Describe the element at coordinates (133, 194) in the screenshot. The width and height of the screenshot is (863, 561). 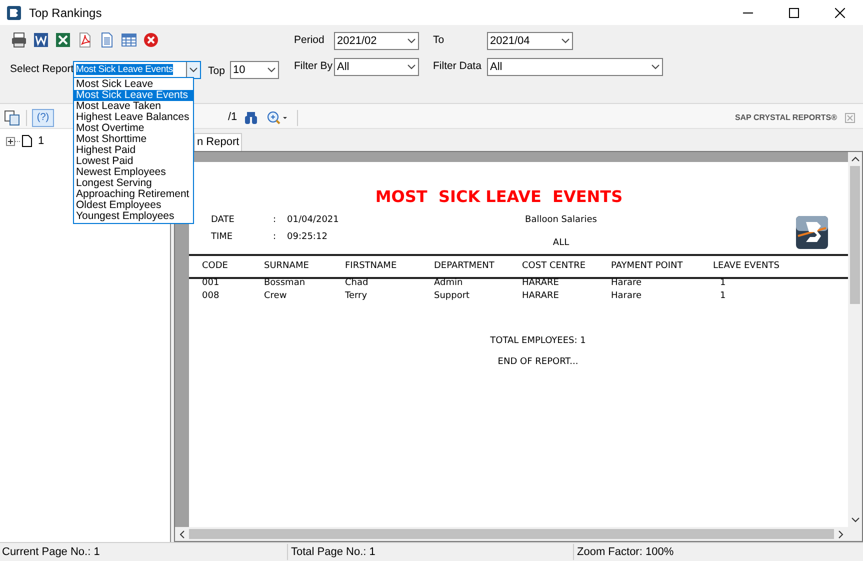
I see `dropdown-option: Approaching Retirement` at that location.